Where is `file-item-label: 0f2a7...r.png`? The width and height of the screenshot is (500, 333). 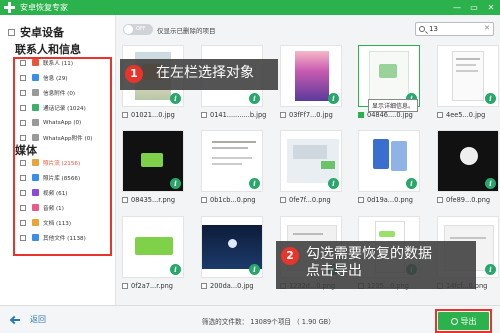 file-item-label: 0f2a7...r.png is located at coordinates (147, 286).